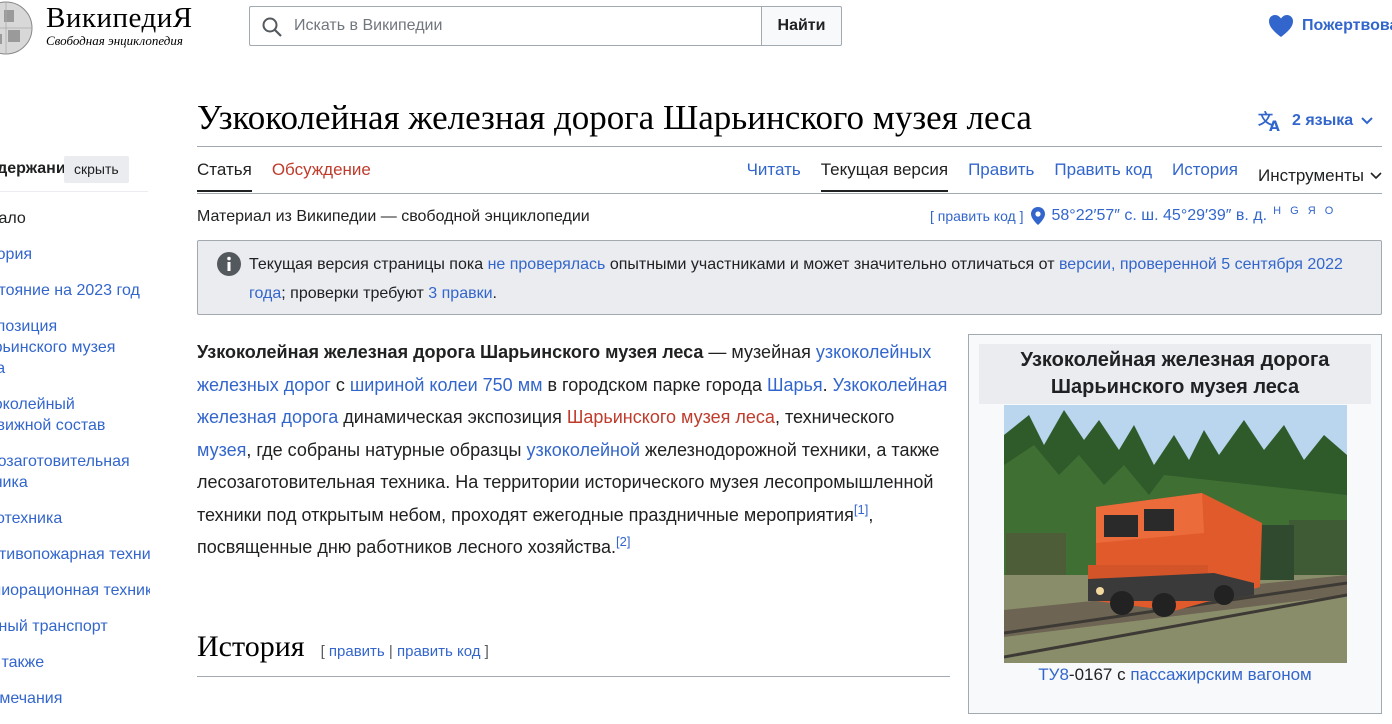  I want to click on lead-text-2: с, so click(340, 384).